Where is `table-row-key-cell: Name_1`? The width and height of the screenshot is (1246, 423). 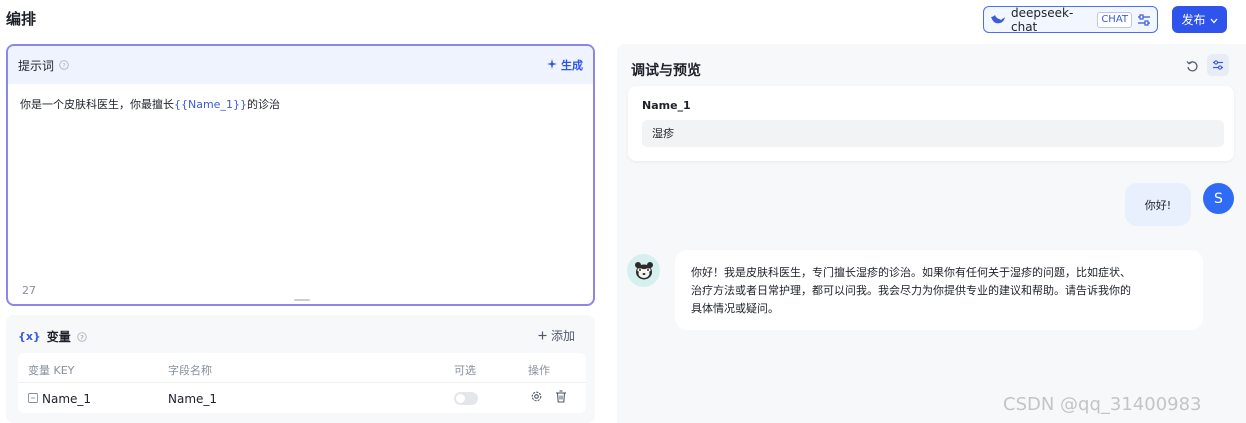
table-row-key-cell: Name_1 is located at coordinates (59, 399).